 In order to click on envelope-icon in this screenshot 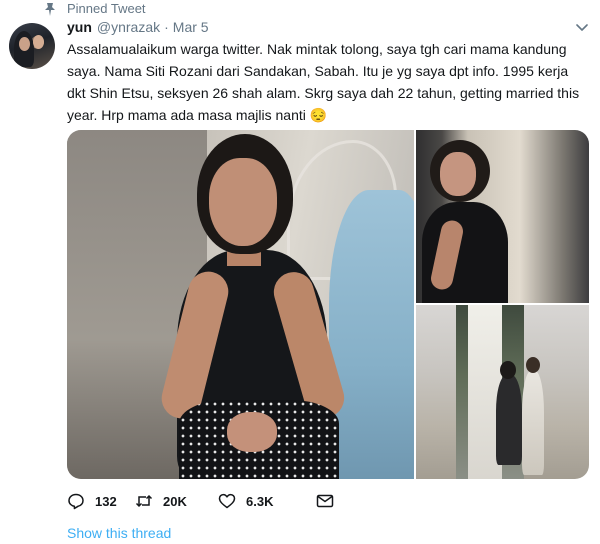, I will do `click(325, 501)`.